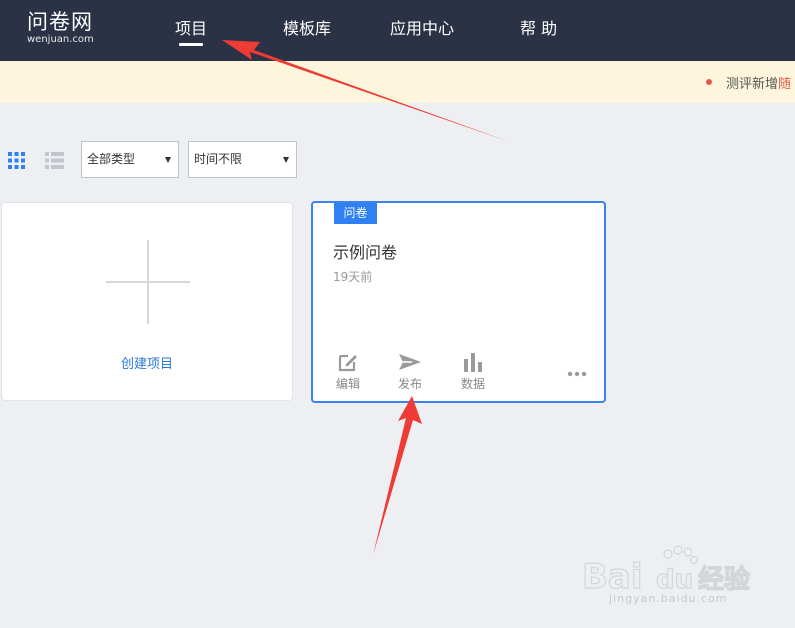 Image resolution: width=795 pixels, height=628 pixels. I want to click on watermark-brand: Bai, so click(612, 577).